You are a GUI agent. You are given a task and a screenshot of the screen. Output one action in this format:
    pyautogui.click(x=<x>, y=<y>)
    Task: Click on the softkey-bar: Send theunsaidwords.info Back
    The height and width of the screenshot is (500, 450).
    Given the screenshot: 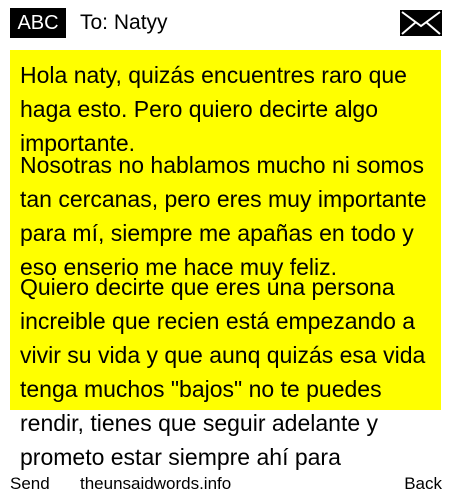 What is the action you would take?
    pyautogui.click(x=225, y=486)
    